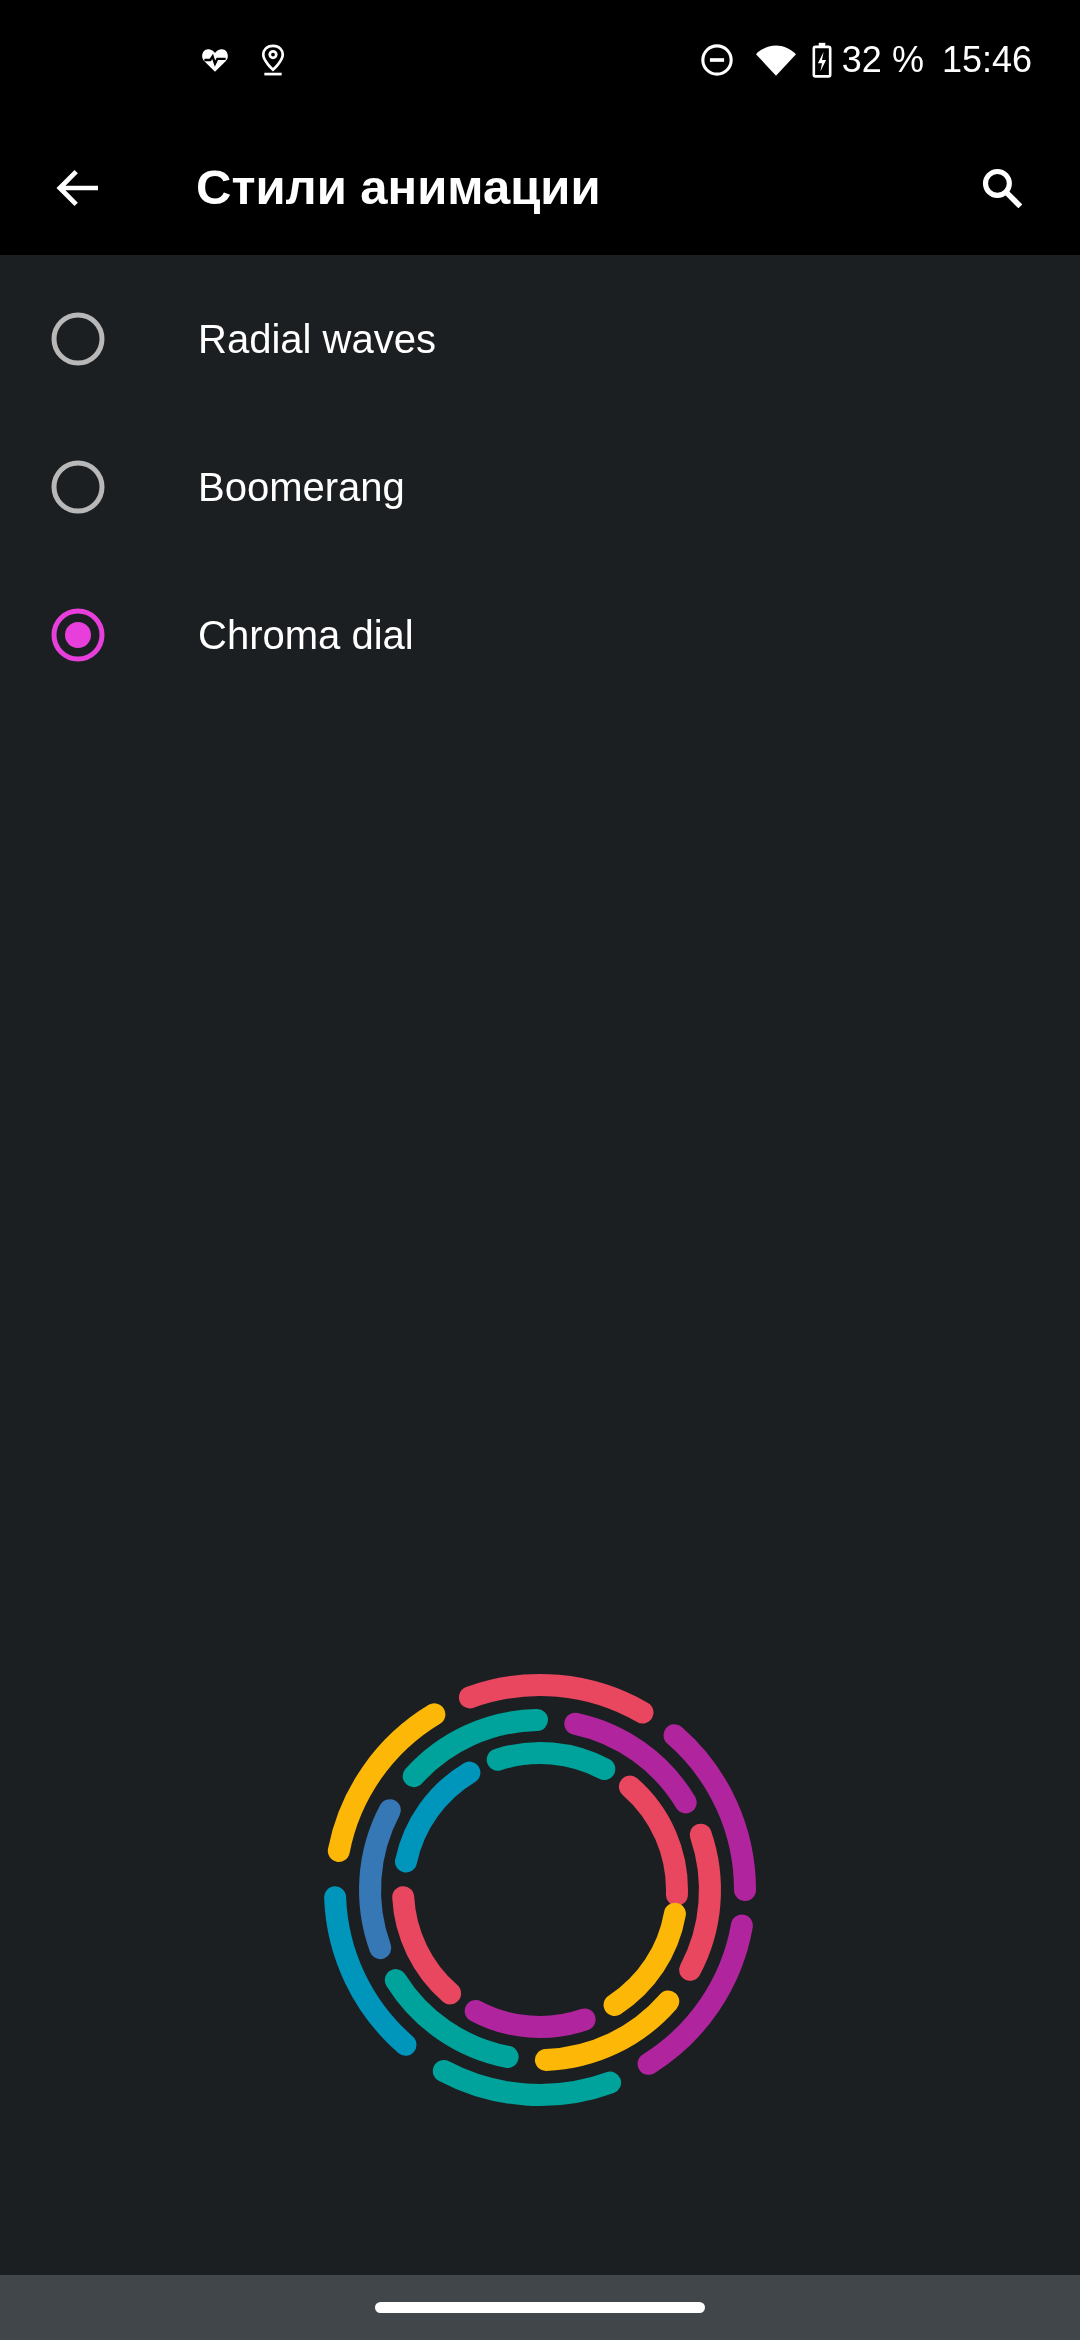 The height and width of the screenshot is (2340, 1080). What do you see at coordinates (540, 339) in the screenshot?
I see `animation-style-option: Radial waves` at bounding box center [540, 339].